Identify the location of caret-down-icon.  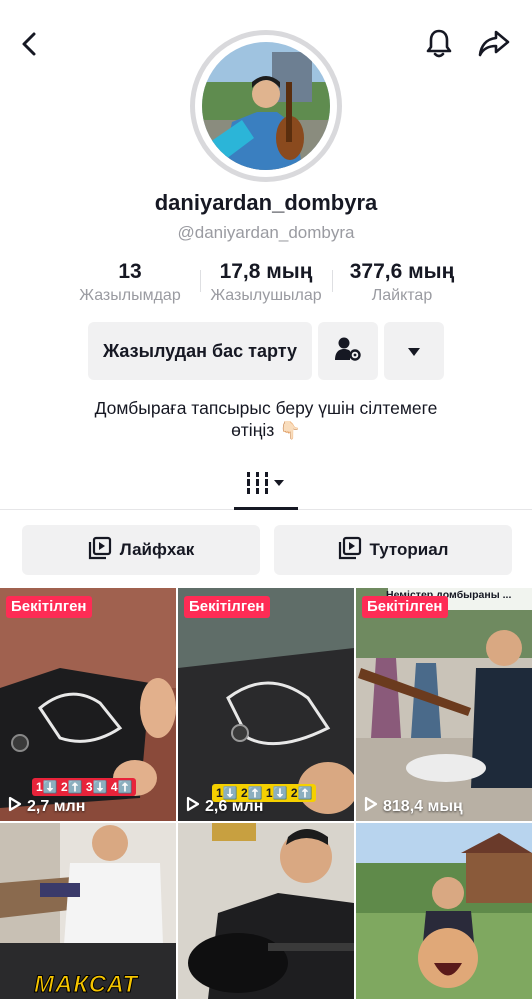
(414, 351).